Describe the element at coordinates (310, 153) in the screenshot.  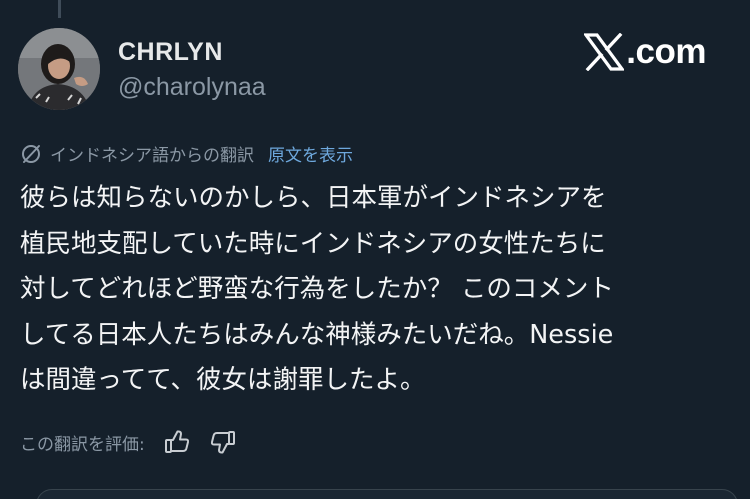
I see `show-original-link: 原文を表示` at that location.